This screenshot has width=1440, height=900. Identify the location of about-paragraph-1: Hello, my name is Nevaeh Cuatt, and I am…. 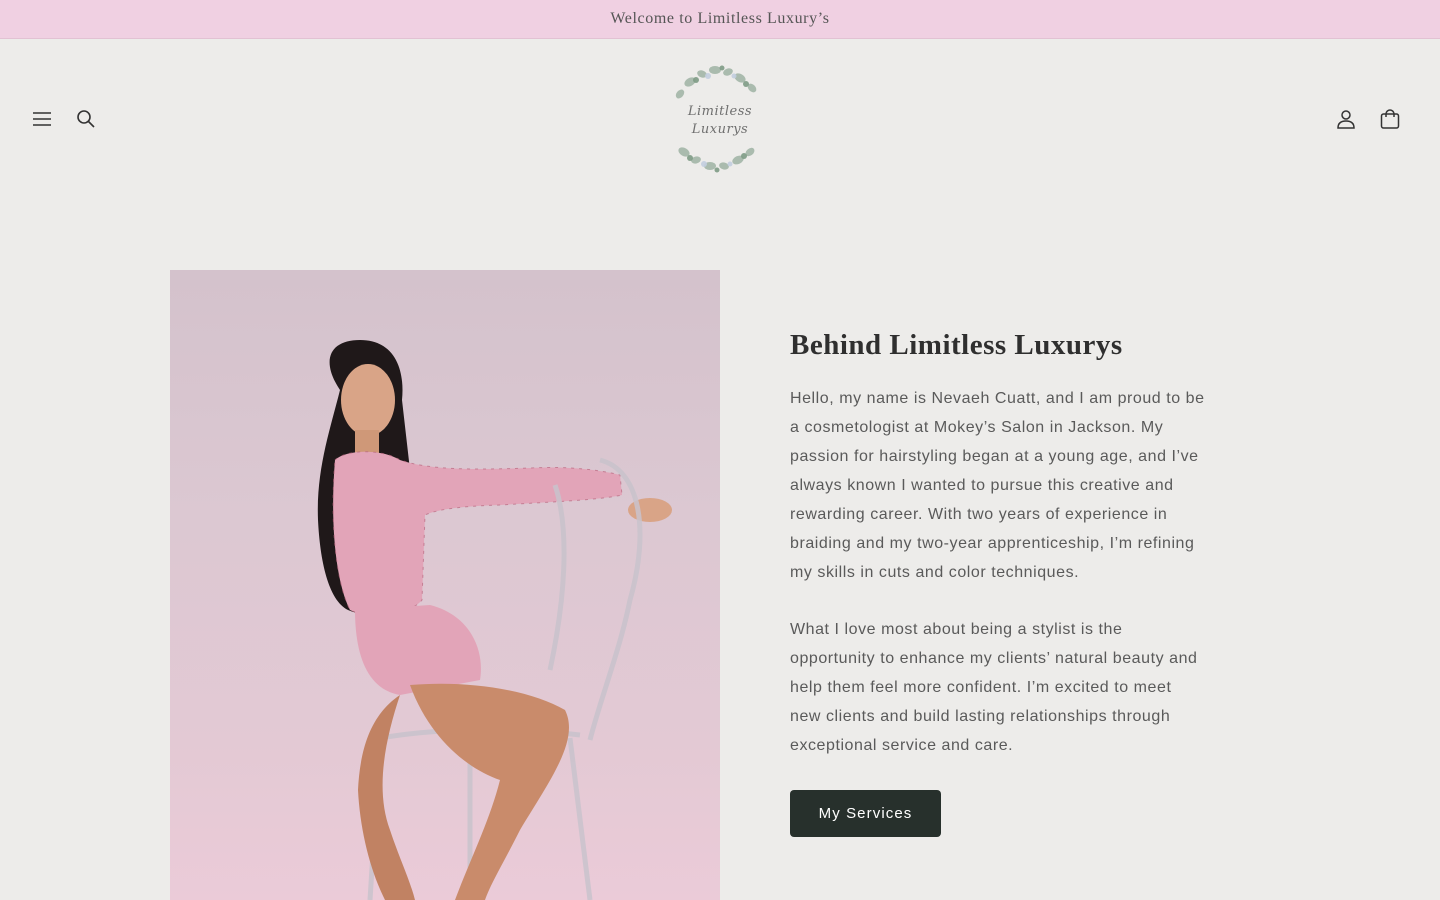
(997, 485).